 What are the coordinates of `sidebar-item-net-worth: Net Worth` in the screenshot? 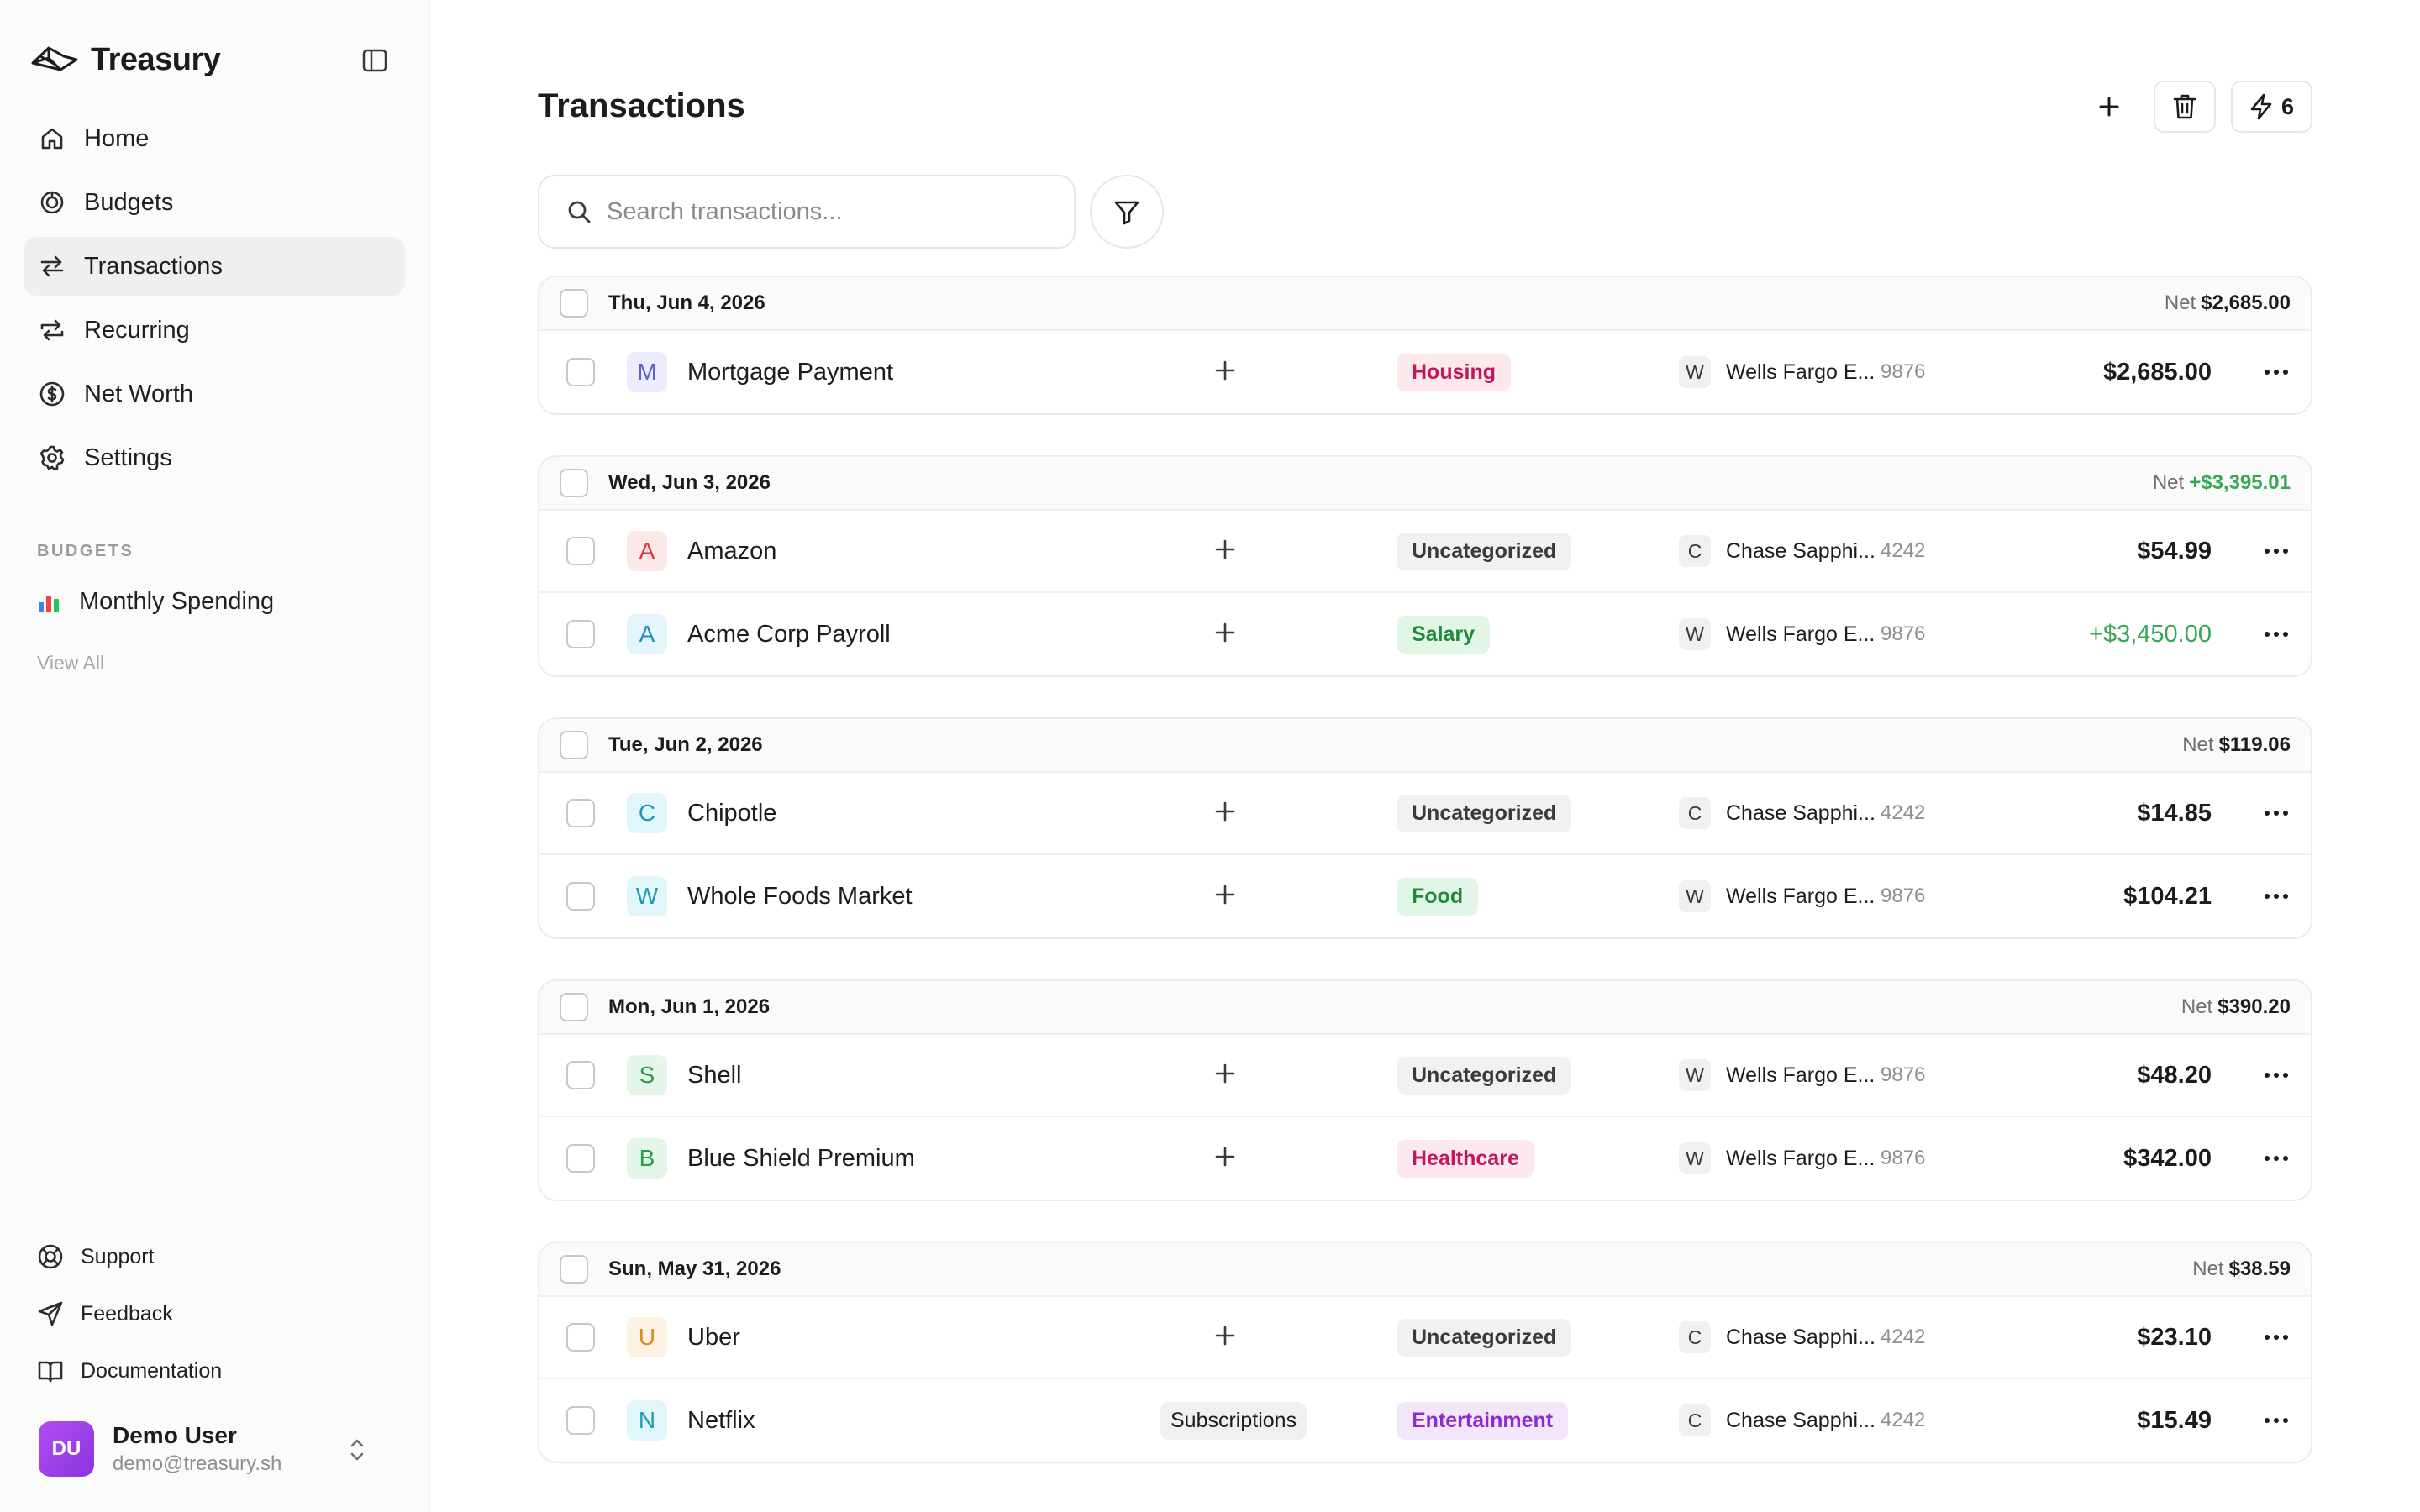 It's located at (214, 394).